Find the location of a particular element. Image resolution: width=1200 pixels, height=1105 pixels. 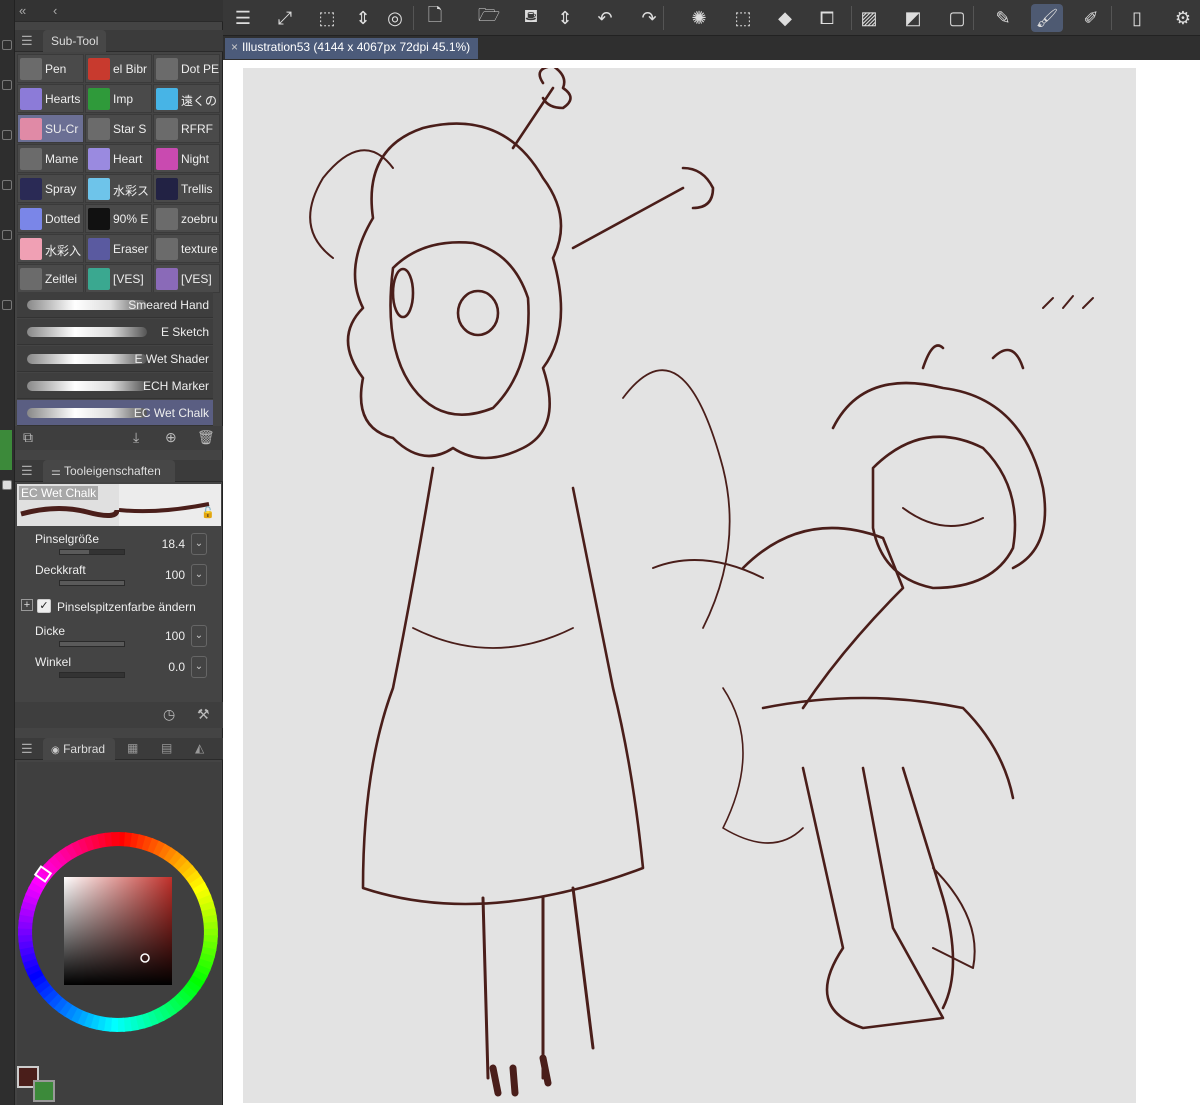

settings-icon: ⚙ is located at coordinates (1183, 18).